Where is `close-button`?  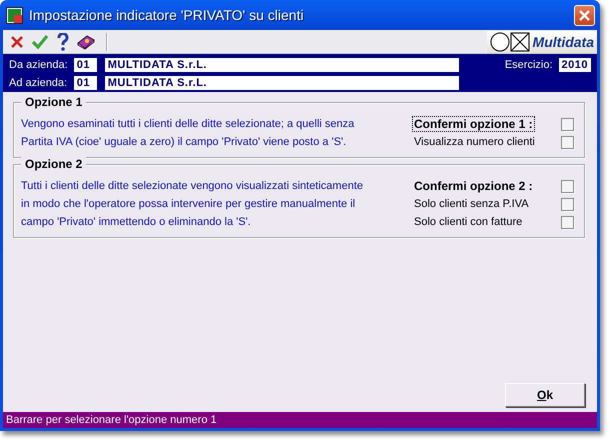
close-button is located at coordinates (584, 15).